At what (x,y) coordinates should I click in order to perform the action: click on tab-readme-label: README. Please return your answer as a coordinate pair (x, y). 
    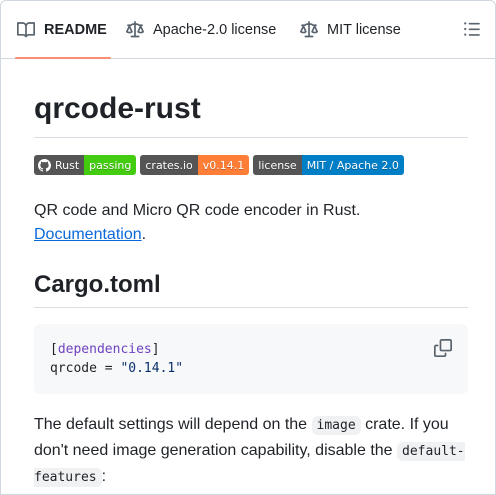
    Looking at the image, I should click on (75, 29).